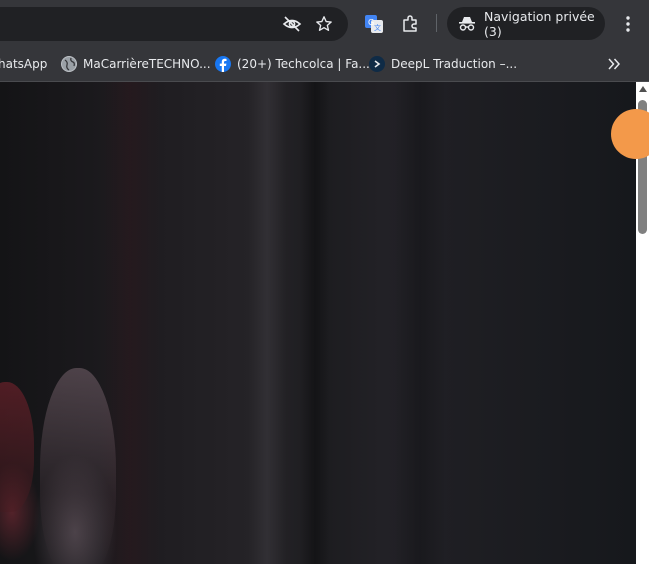 Image resolution: width=649 pixels, height=564 pixels. What do you see at coordinates (539, 23) in the screenshot?
I see `incognito-label: Navigation privée (3)` at bounding box center [539, 23].